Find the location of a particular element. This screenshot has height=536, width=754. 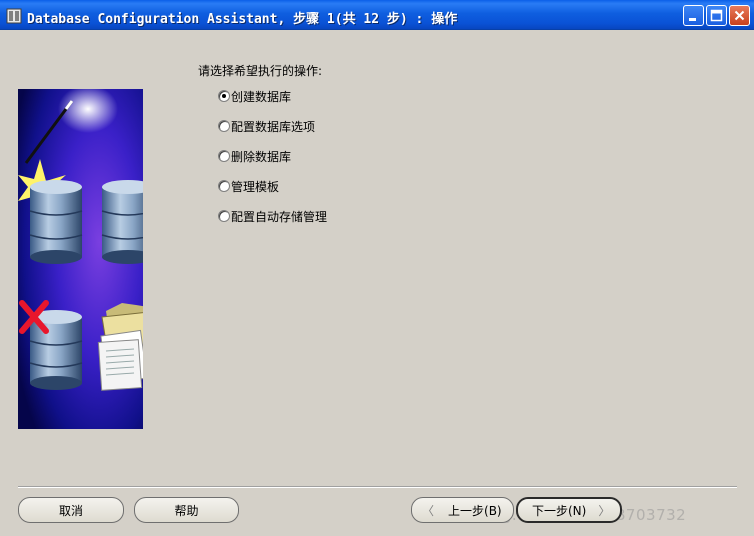

radio-delete-database is located at coordinates (224, 156).